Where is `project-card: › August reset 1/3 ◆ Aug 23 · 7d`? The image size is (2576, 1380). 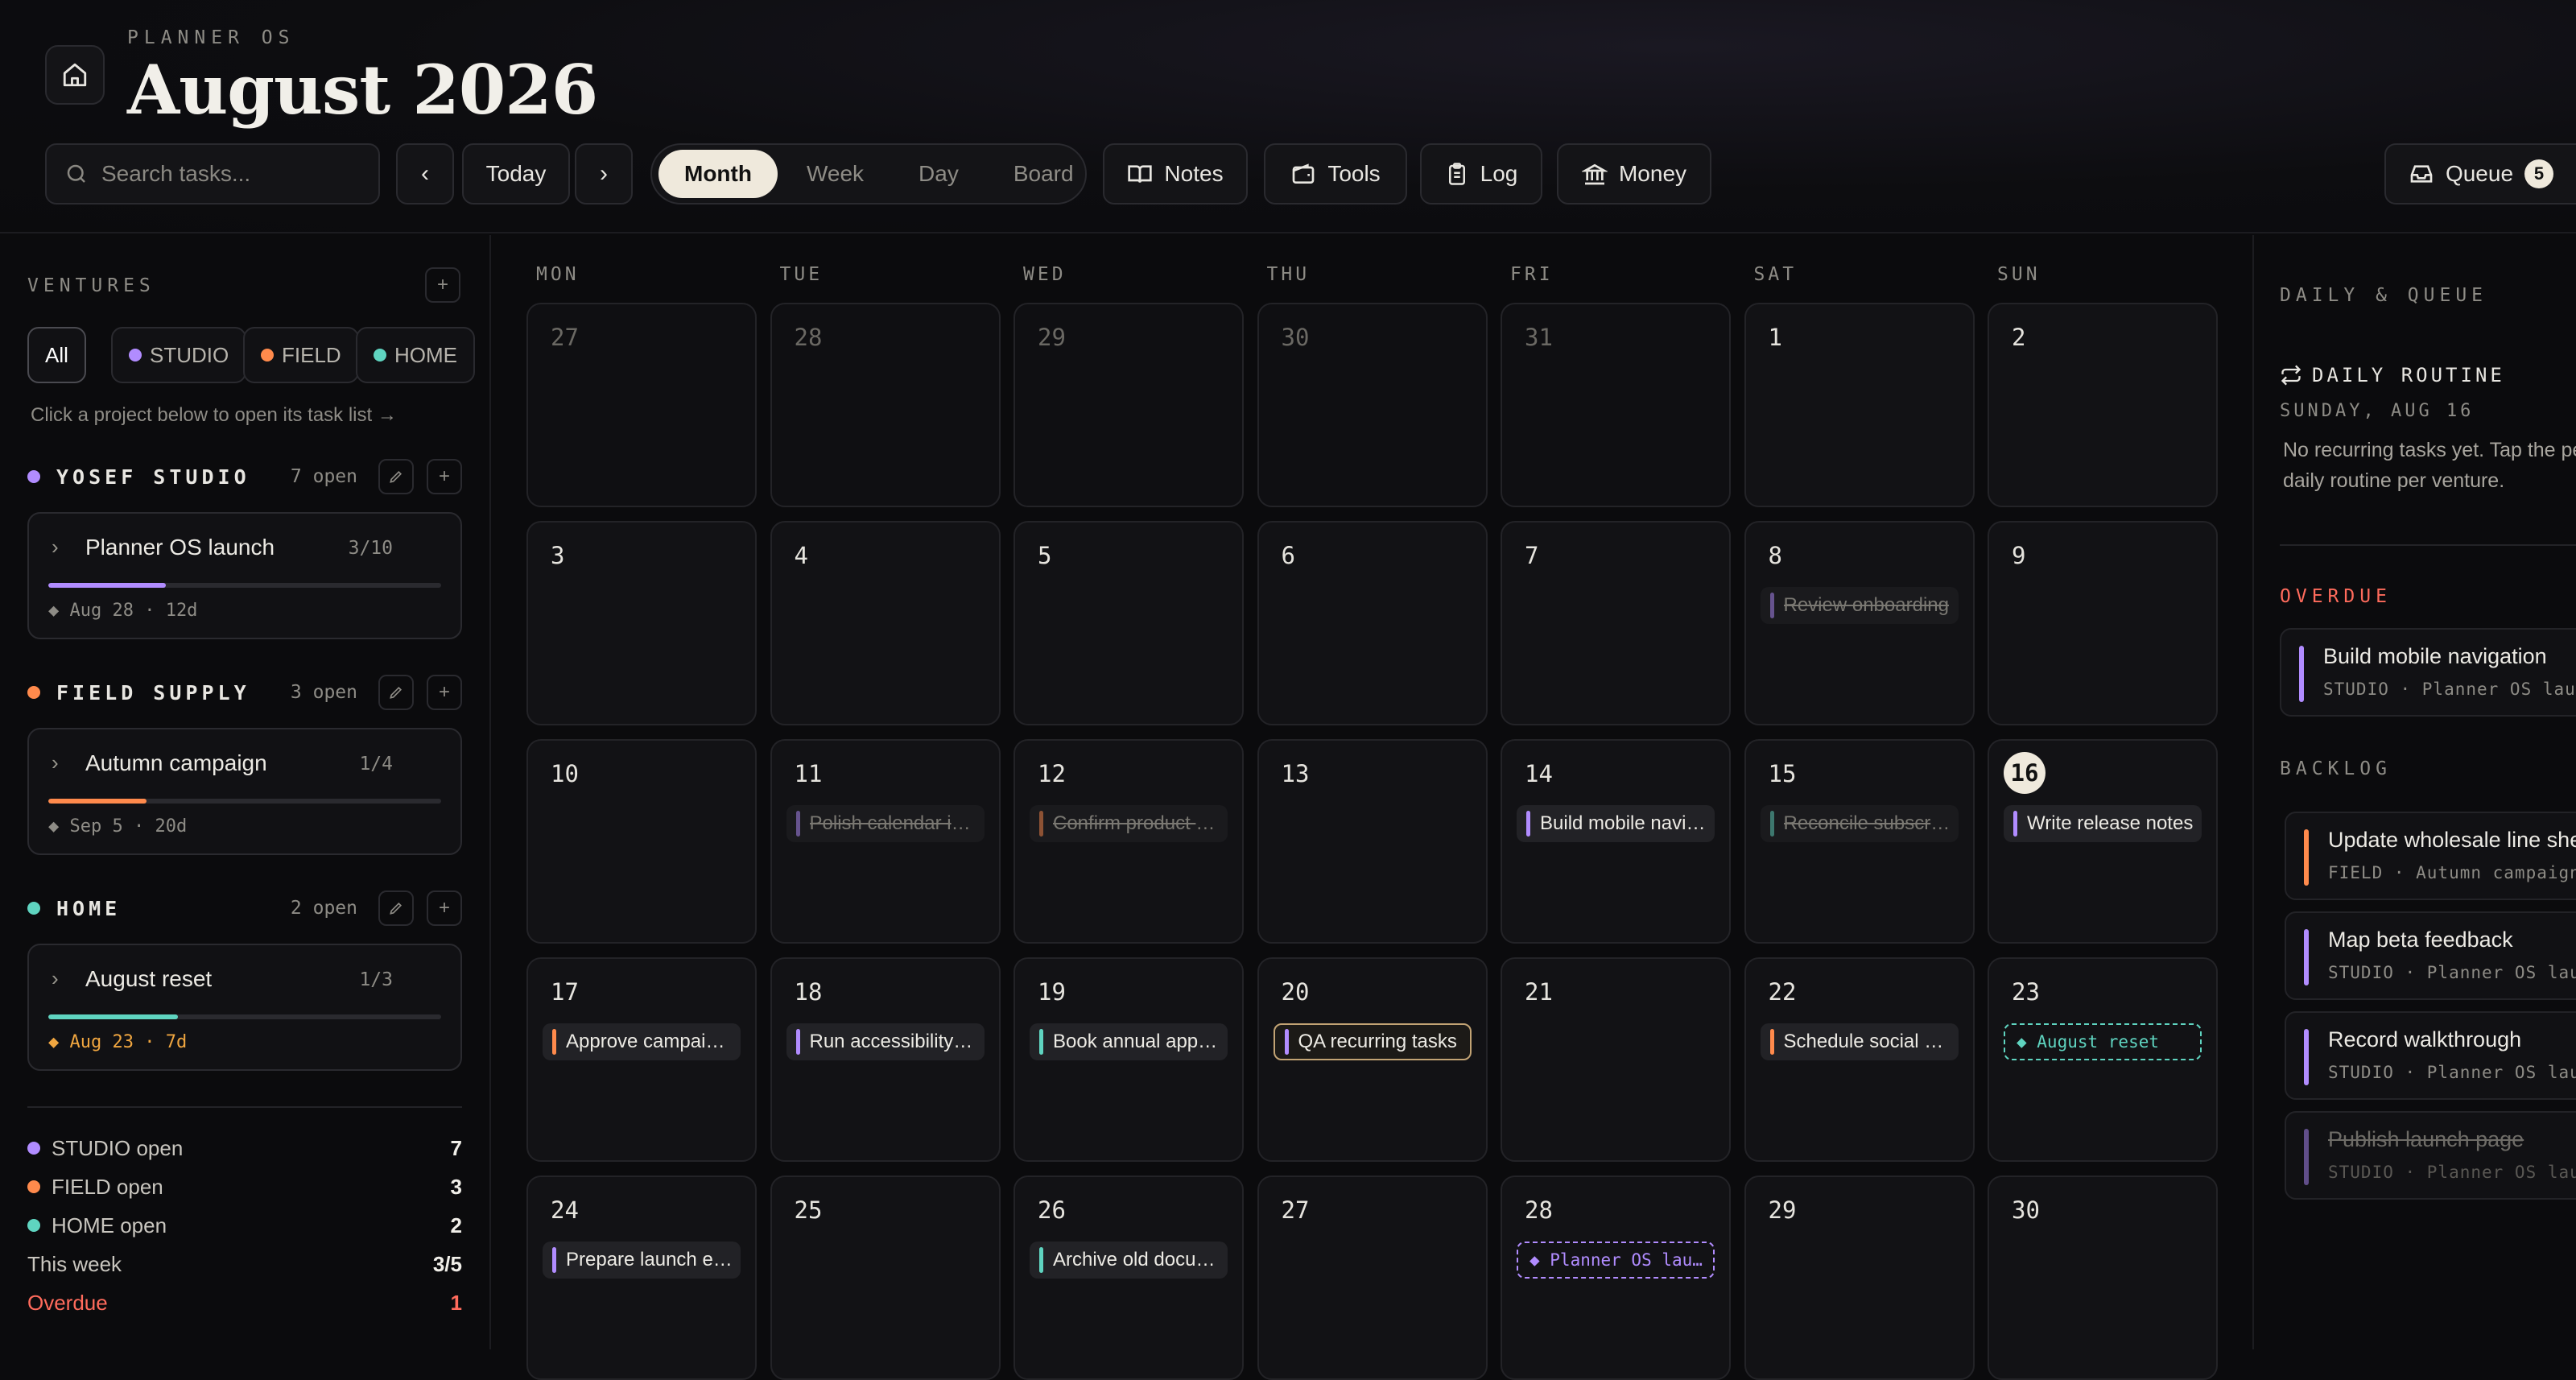
project-card: › August reset 1/3 ◆ Aug 23 · 7d is located at coordinates (244, 1007).